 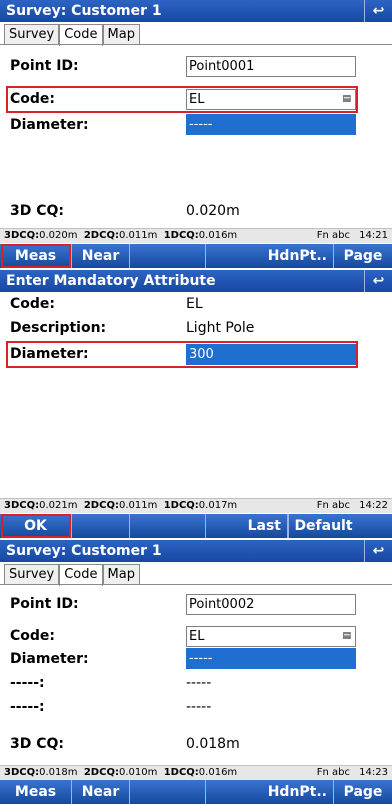 What do you see at coordinates (27, 683) in the screenshot?
I see `attribute-label-1: -----:` at bounding box center [27, 683].